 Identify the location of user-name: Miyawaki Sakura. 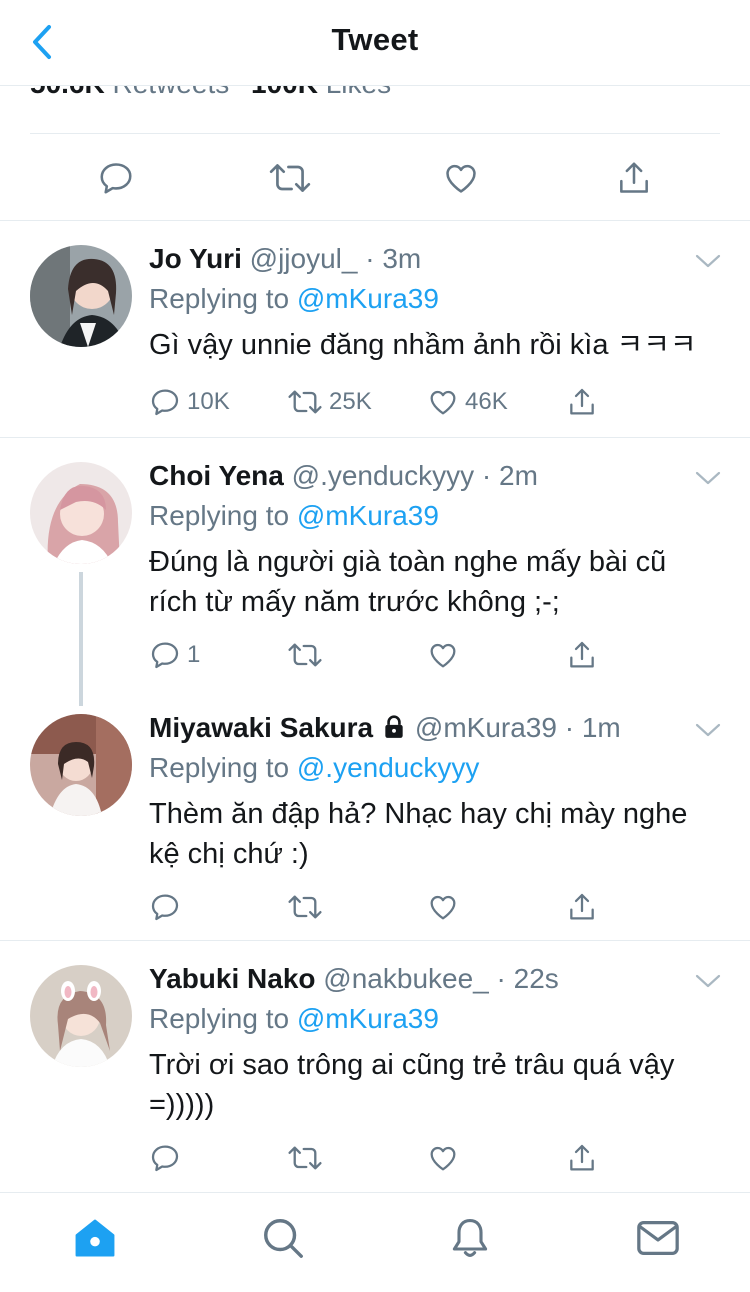
(261, 727).